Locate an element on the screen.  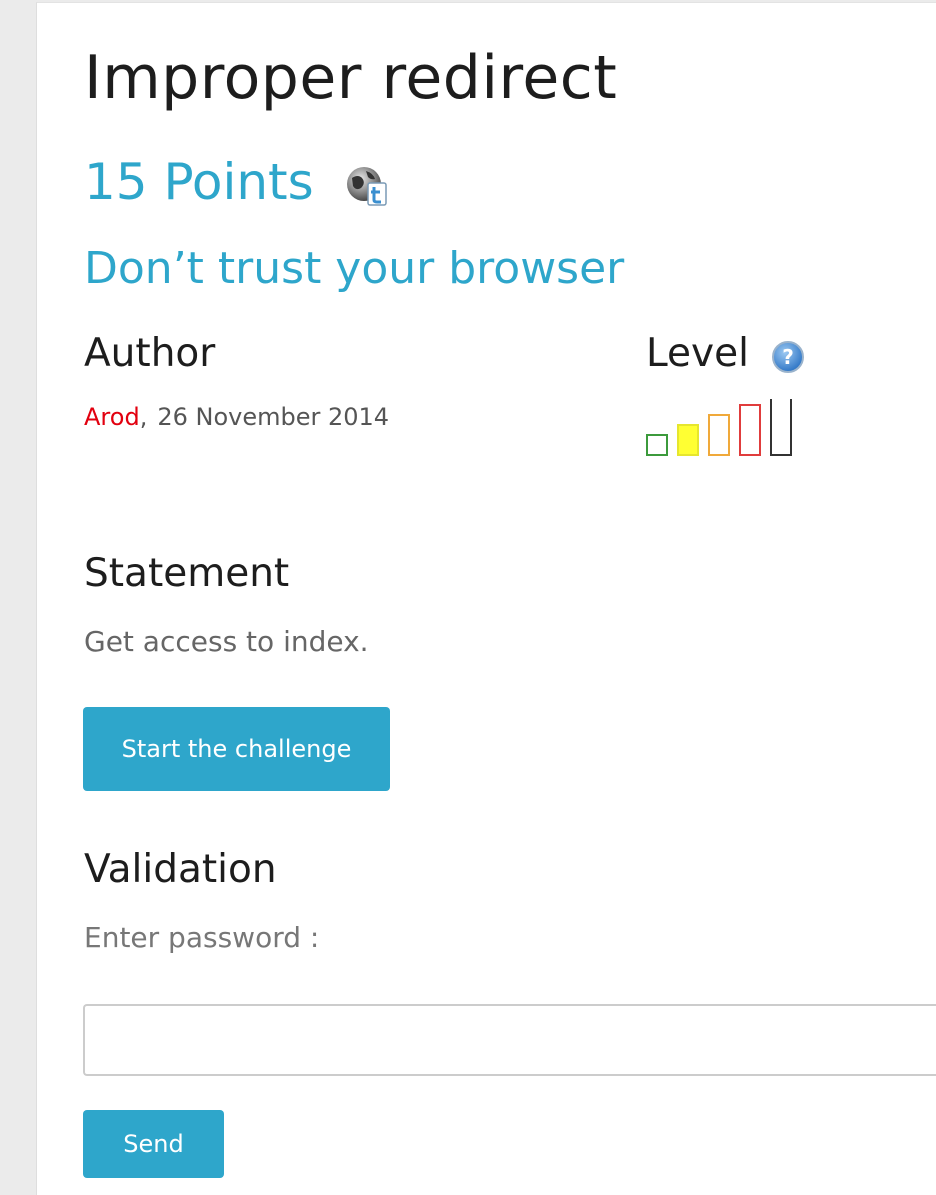
points-value: 15 Points is located at coordinates (199, 182).